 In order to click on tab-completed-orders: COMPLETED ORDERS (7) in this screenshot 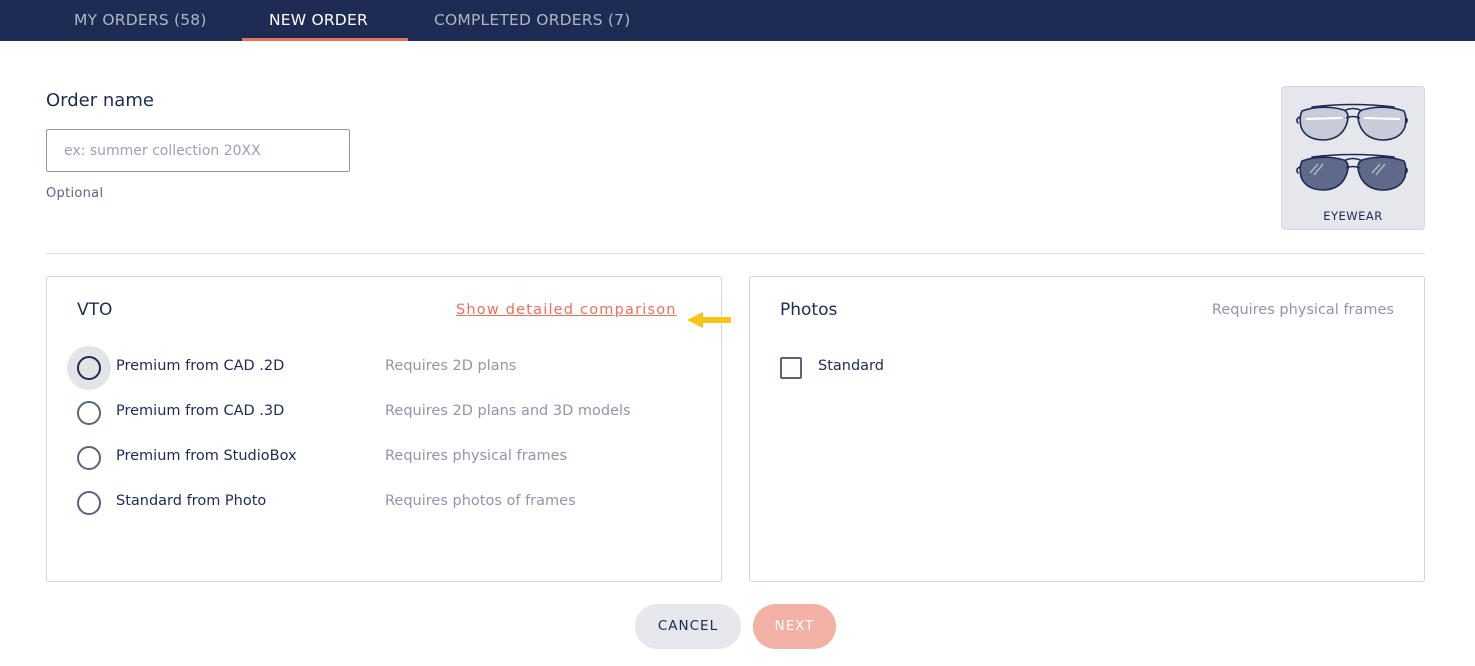, I will do `click(532, 20)`.